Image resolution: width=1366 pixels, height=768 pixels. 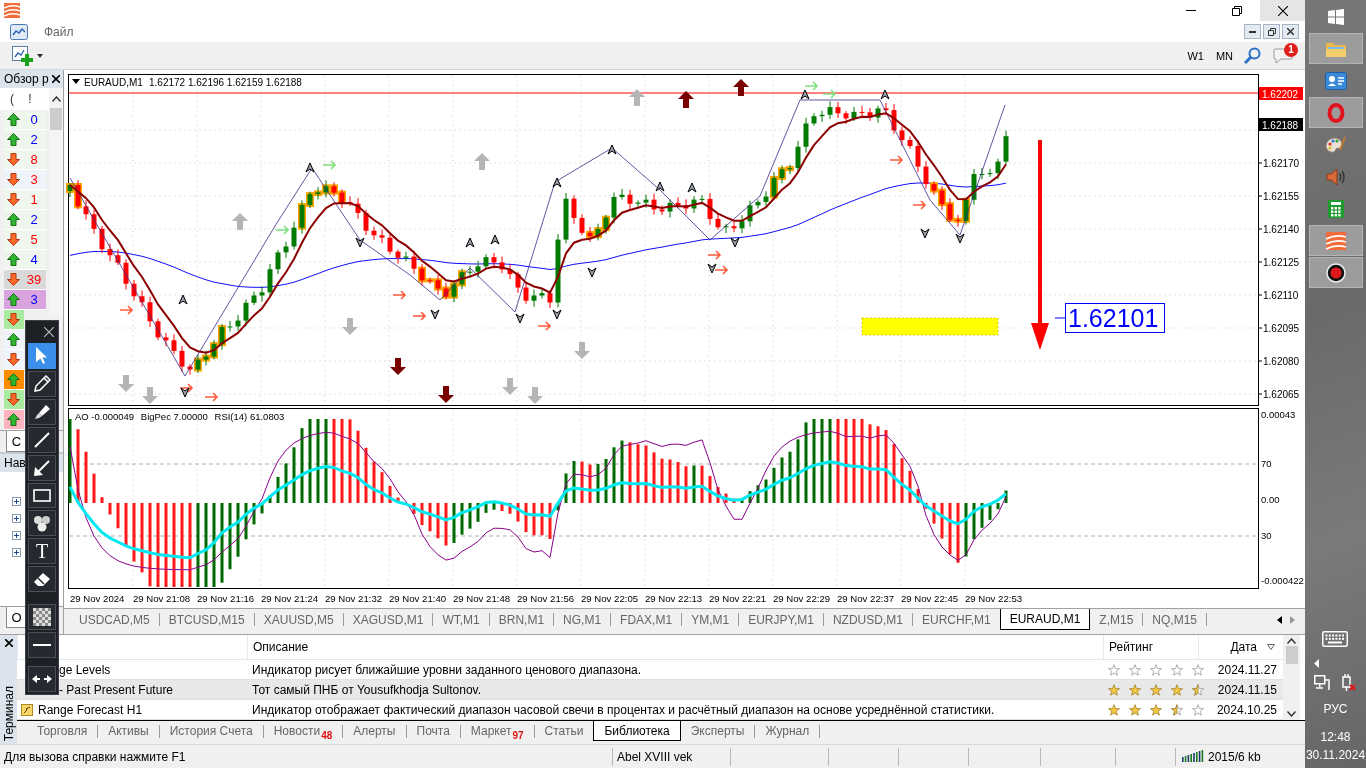 What do you see at coordinates (399, 295) in the screenshot?
I see `right-arrow-icon` at bounding box center [399, 295].